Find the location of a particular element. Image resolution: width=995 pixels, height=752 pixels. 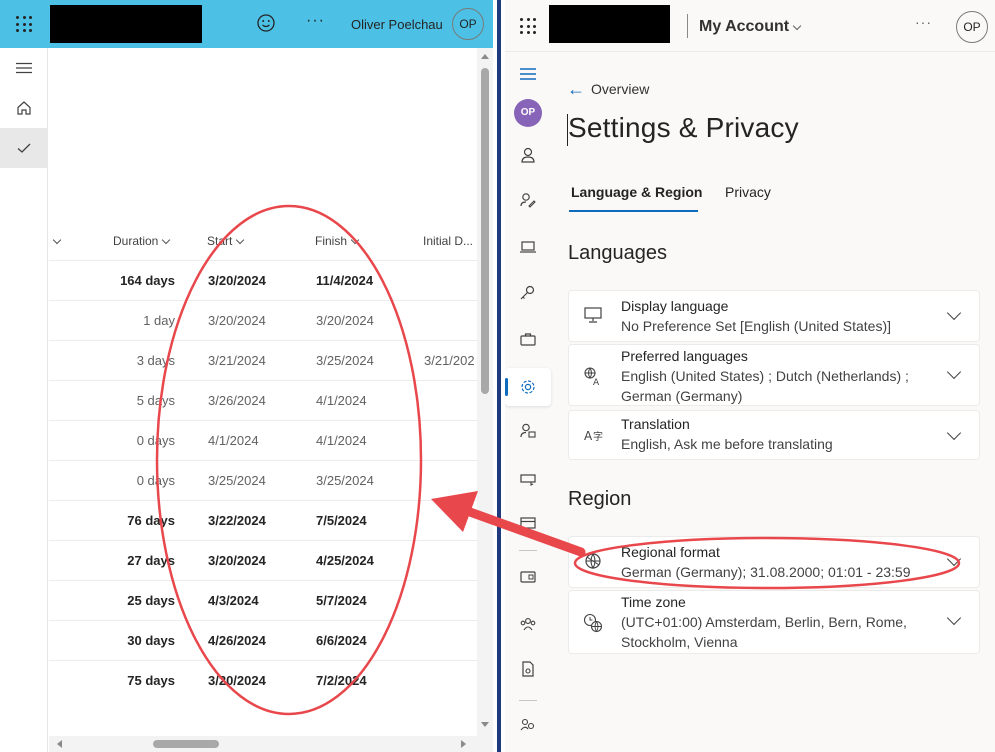

settings-nav-active is located at coordinates (528, 387).